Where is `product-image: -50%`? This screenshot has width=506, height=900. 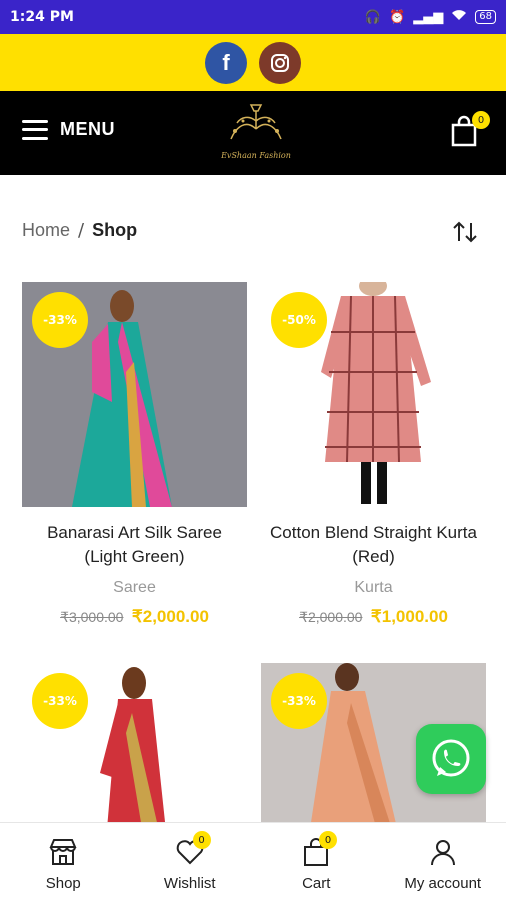 product-image: -50% is located at coordinates (373, 394).